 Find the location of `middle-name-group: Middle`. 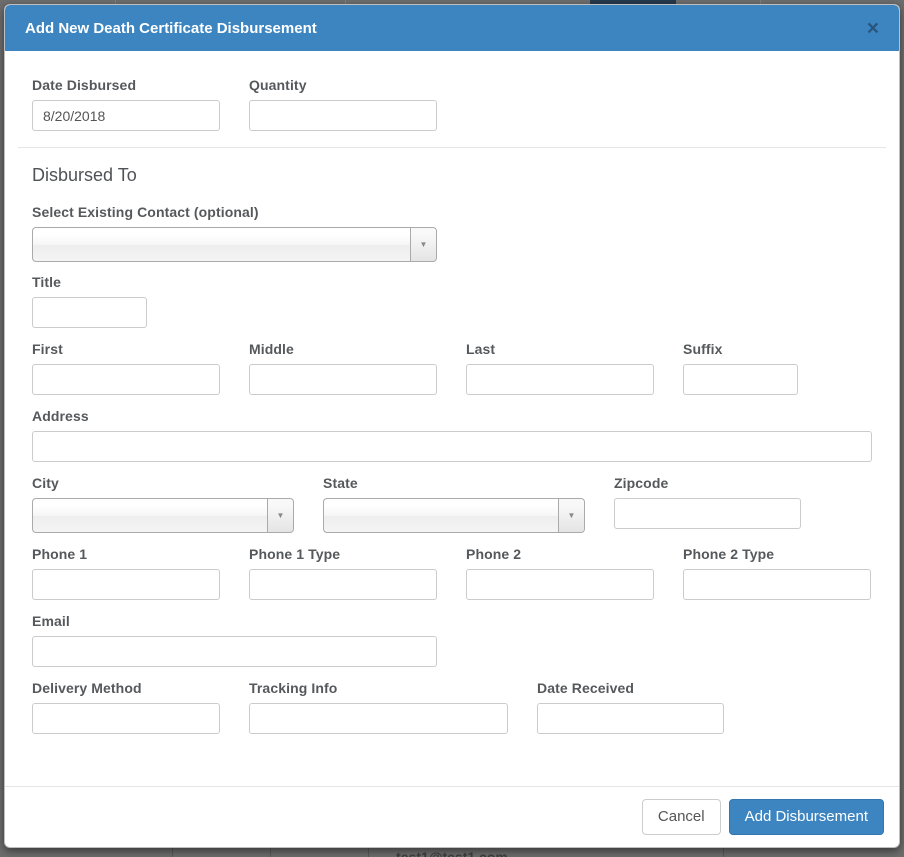

middle-name-group: Middle is located at coordinates (343, 368).